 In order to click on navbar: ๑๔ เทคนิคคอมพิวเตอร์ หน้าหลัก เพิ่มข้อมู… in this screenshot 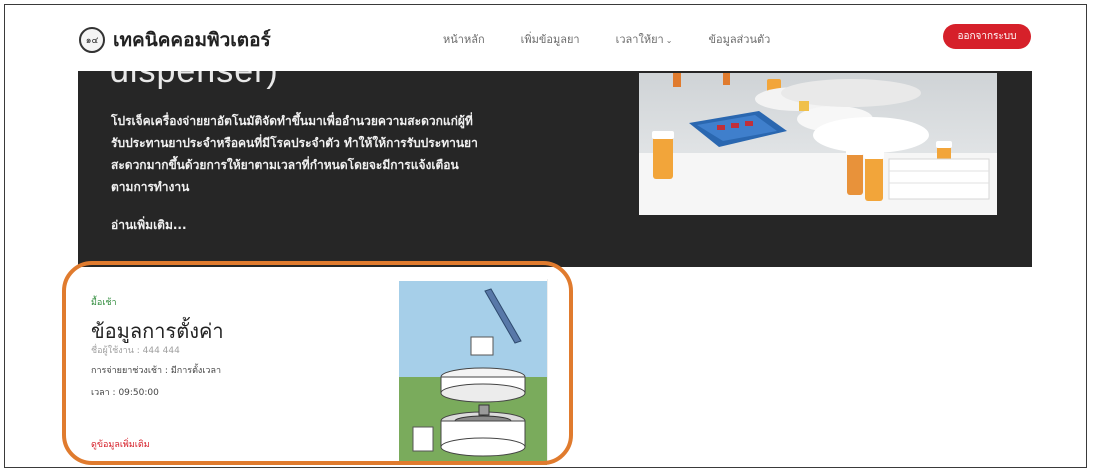, I will do `click(545, 38)`.